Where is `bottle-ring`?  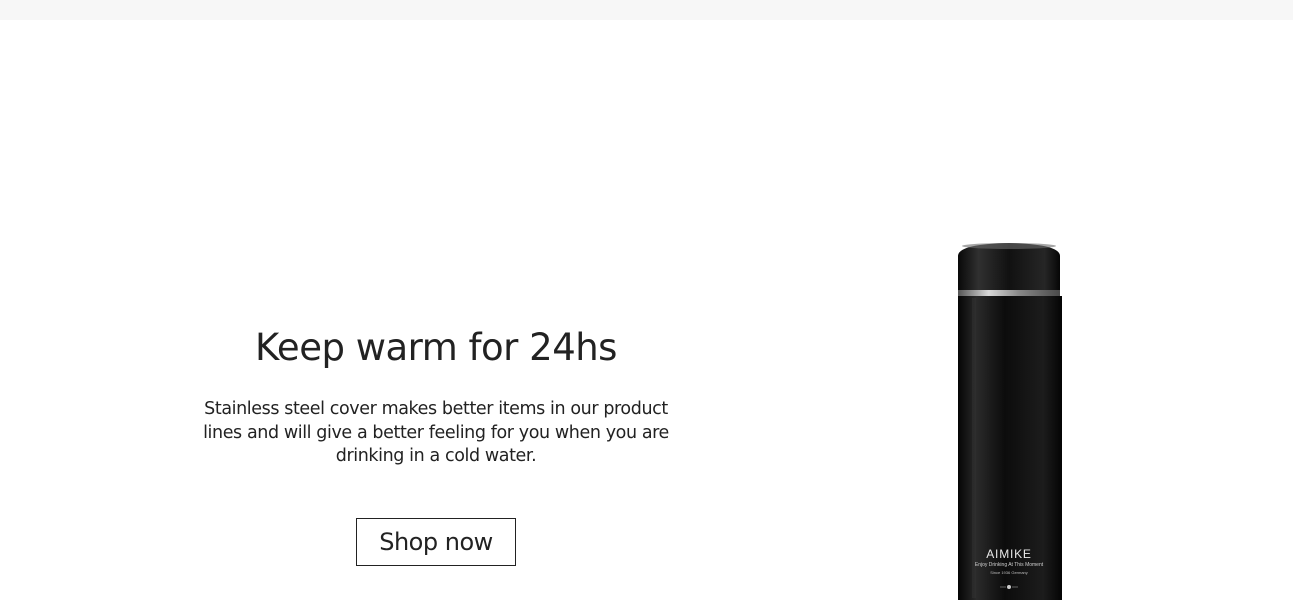
bottle-ring is located at coordinates (1009, 293).